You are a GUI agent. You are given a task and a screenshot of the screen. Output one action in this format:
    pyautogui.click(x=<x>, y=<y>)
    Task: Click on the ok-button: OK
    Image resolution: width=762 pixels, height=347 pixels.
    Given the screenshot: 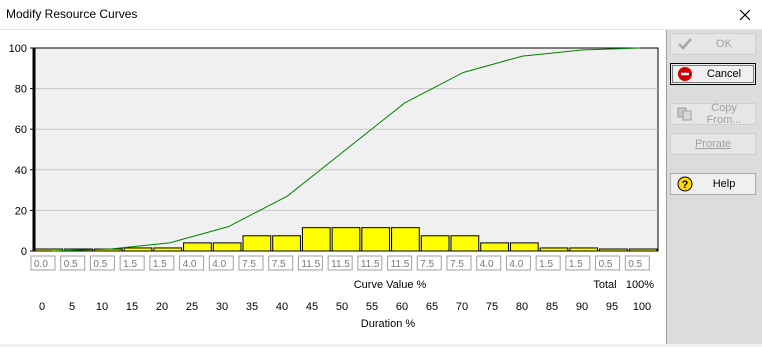 What is the action you would take?
    pyautogui.click(x=713, y=44)
    